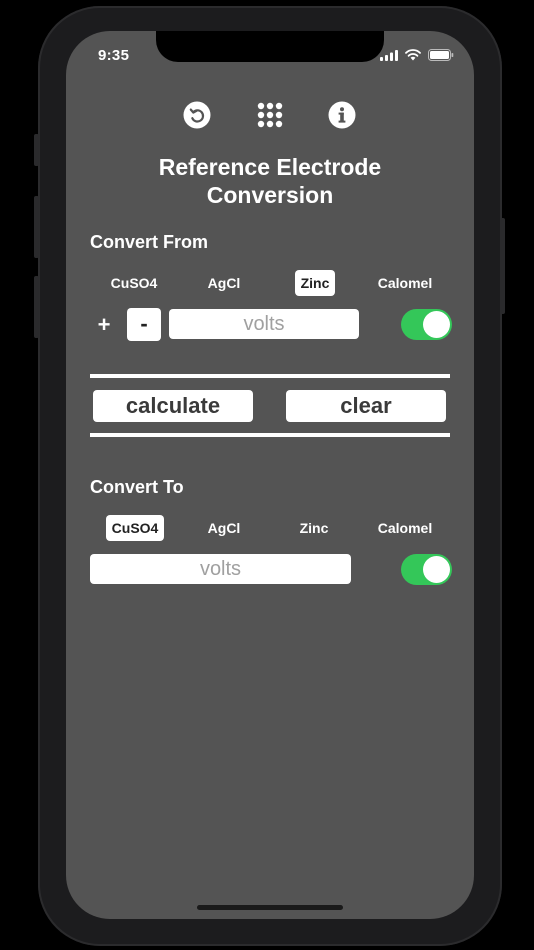  Describe the element at coordinates (441, 55) in the screenshot. I see `battery-icon` at that location.